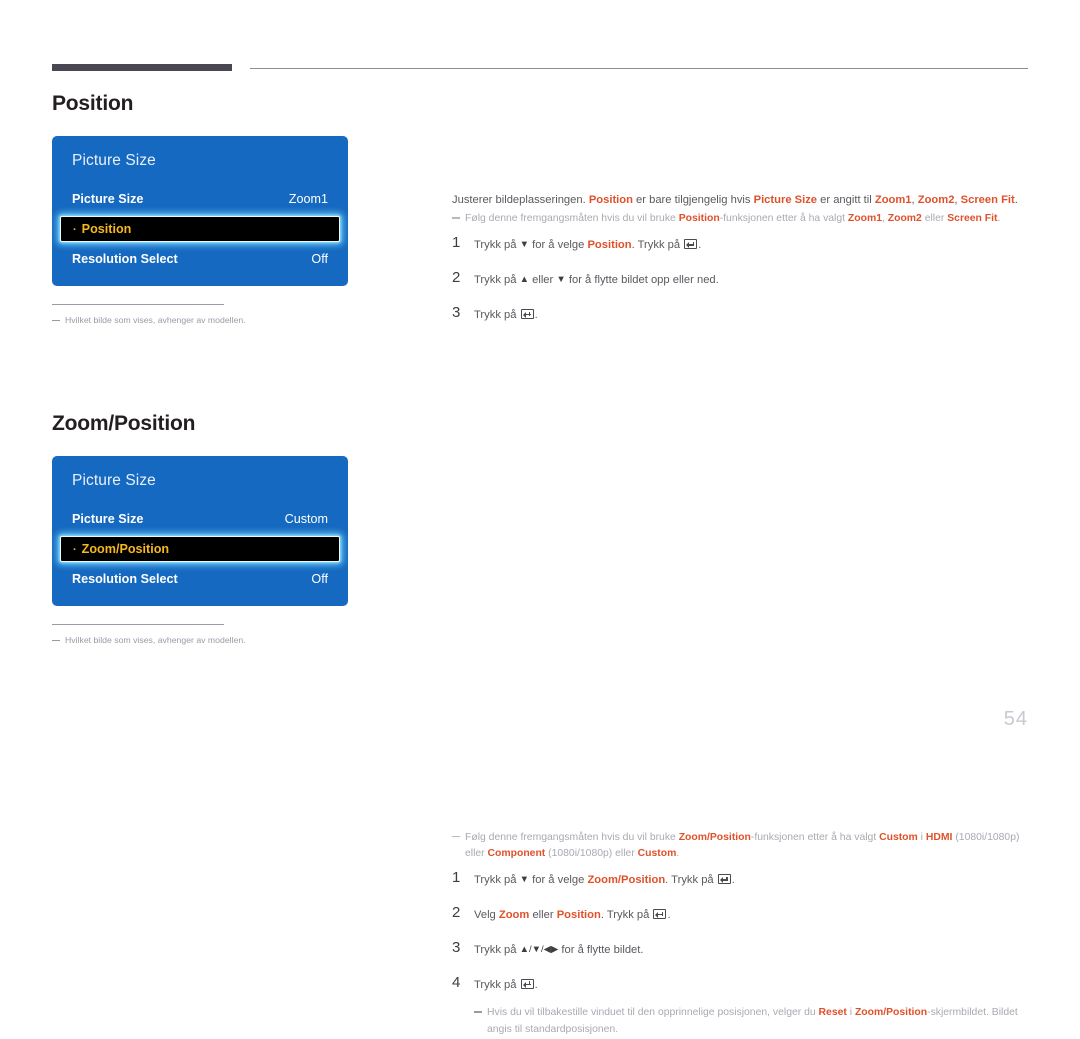 The height and width of the screenshot is (1039, 1080). I want to click on osd-row-value: Off, so click(319, 579).